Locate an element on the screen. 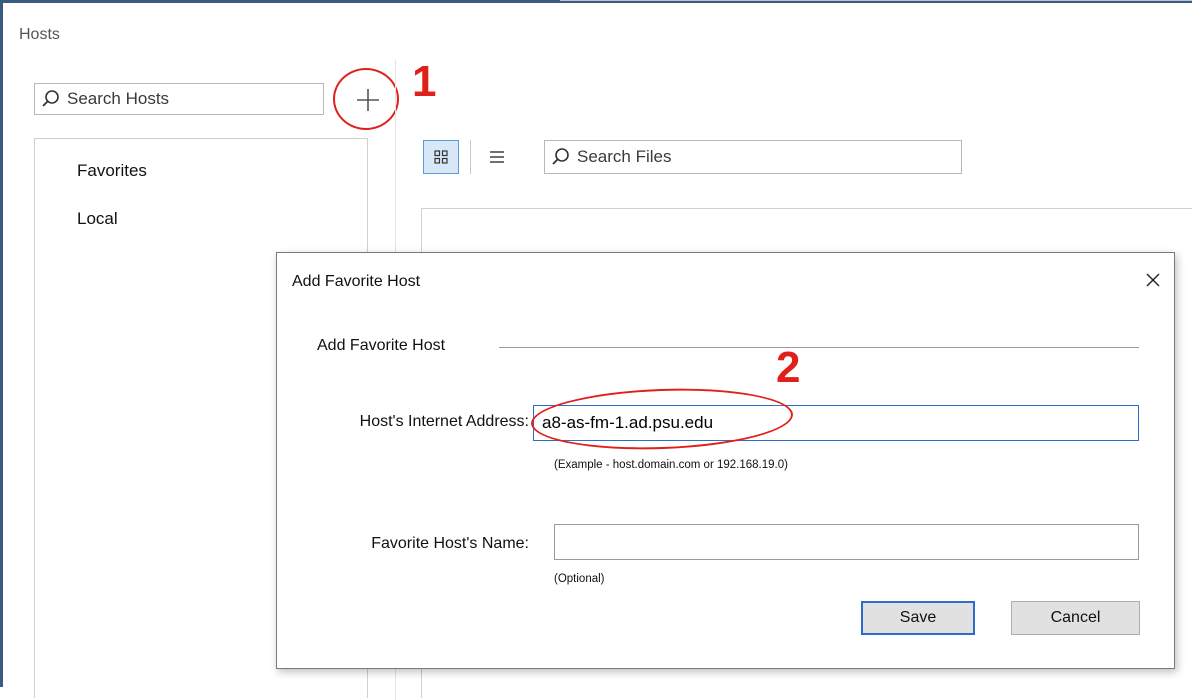  host-address-label: Host's Internet Address: is located at coordinates (444, 421).